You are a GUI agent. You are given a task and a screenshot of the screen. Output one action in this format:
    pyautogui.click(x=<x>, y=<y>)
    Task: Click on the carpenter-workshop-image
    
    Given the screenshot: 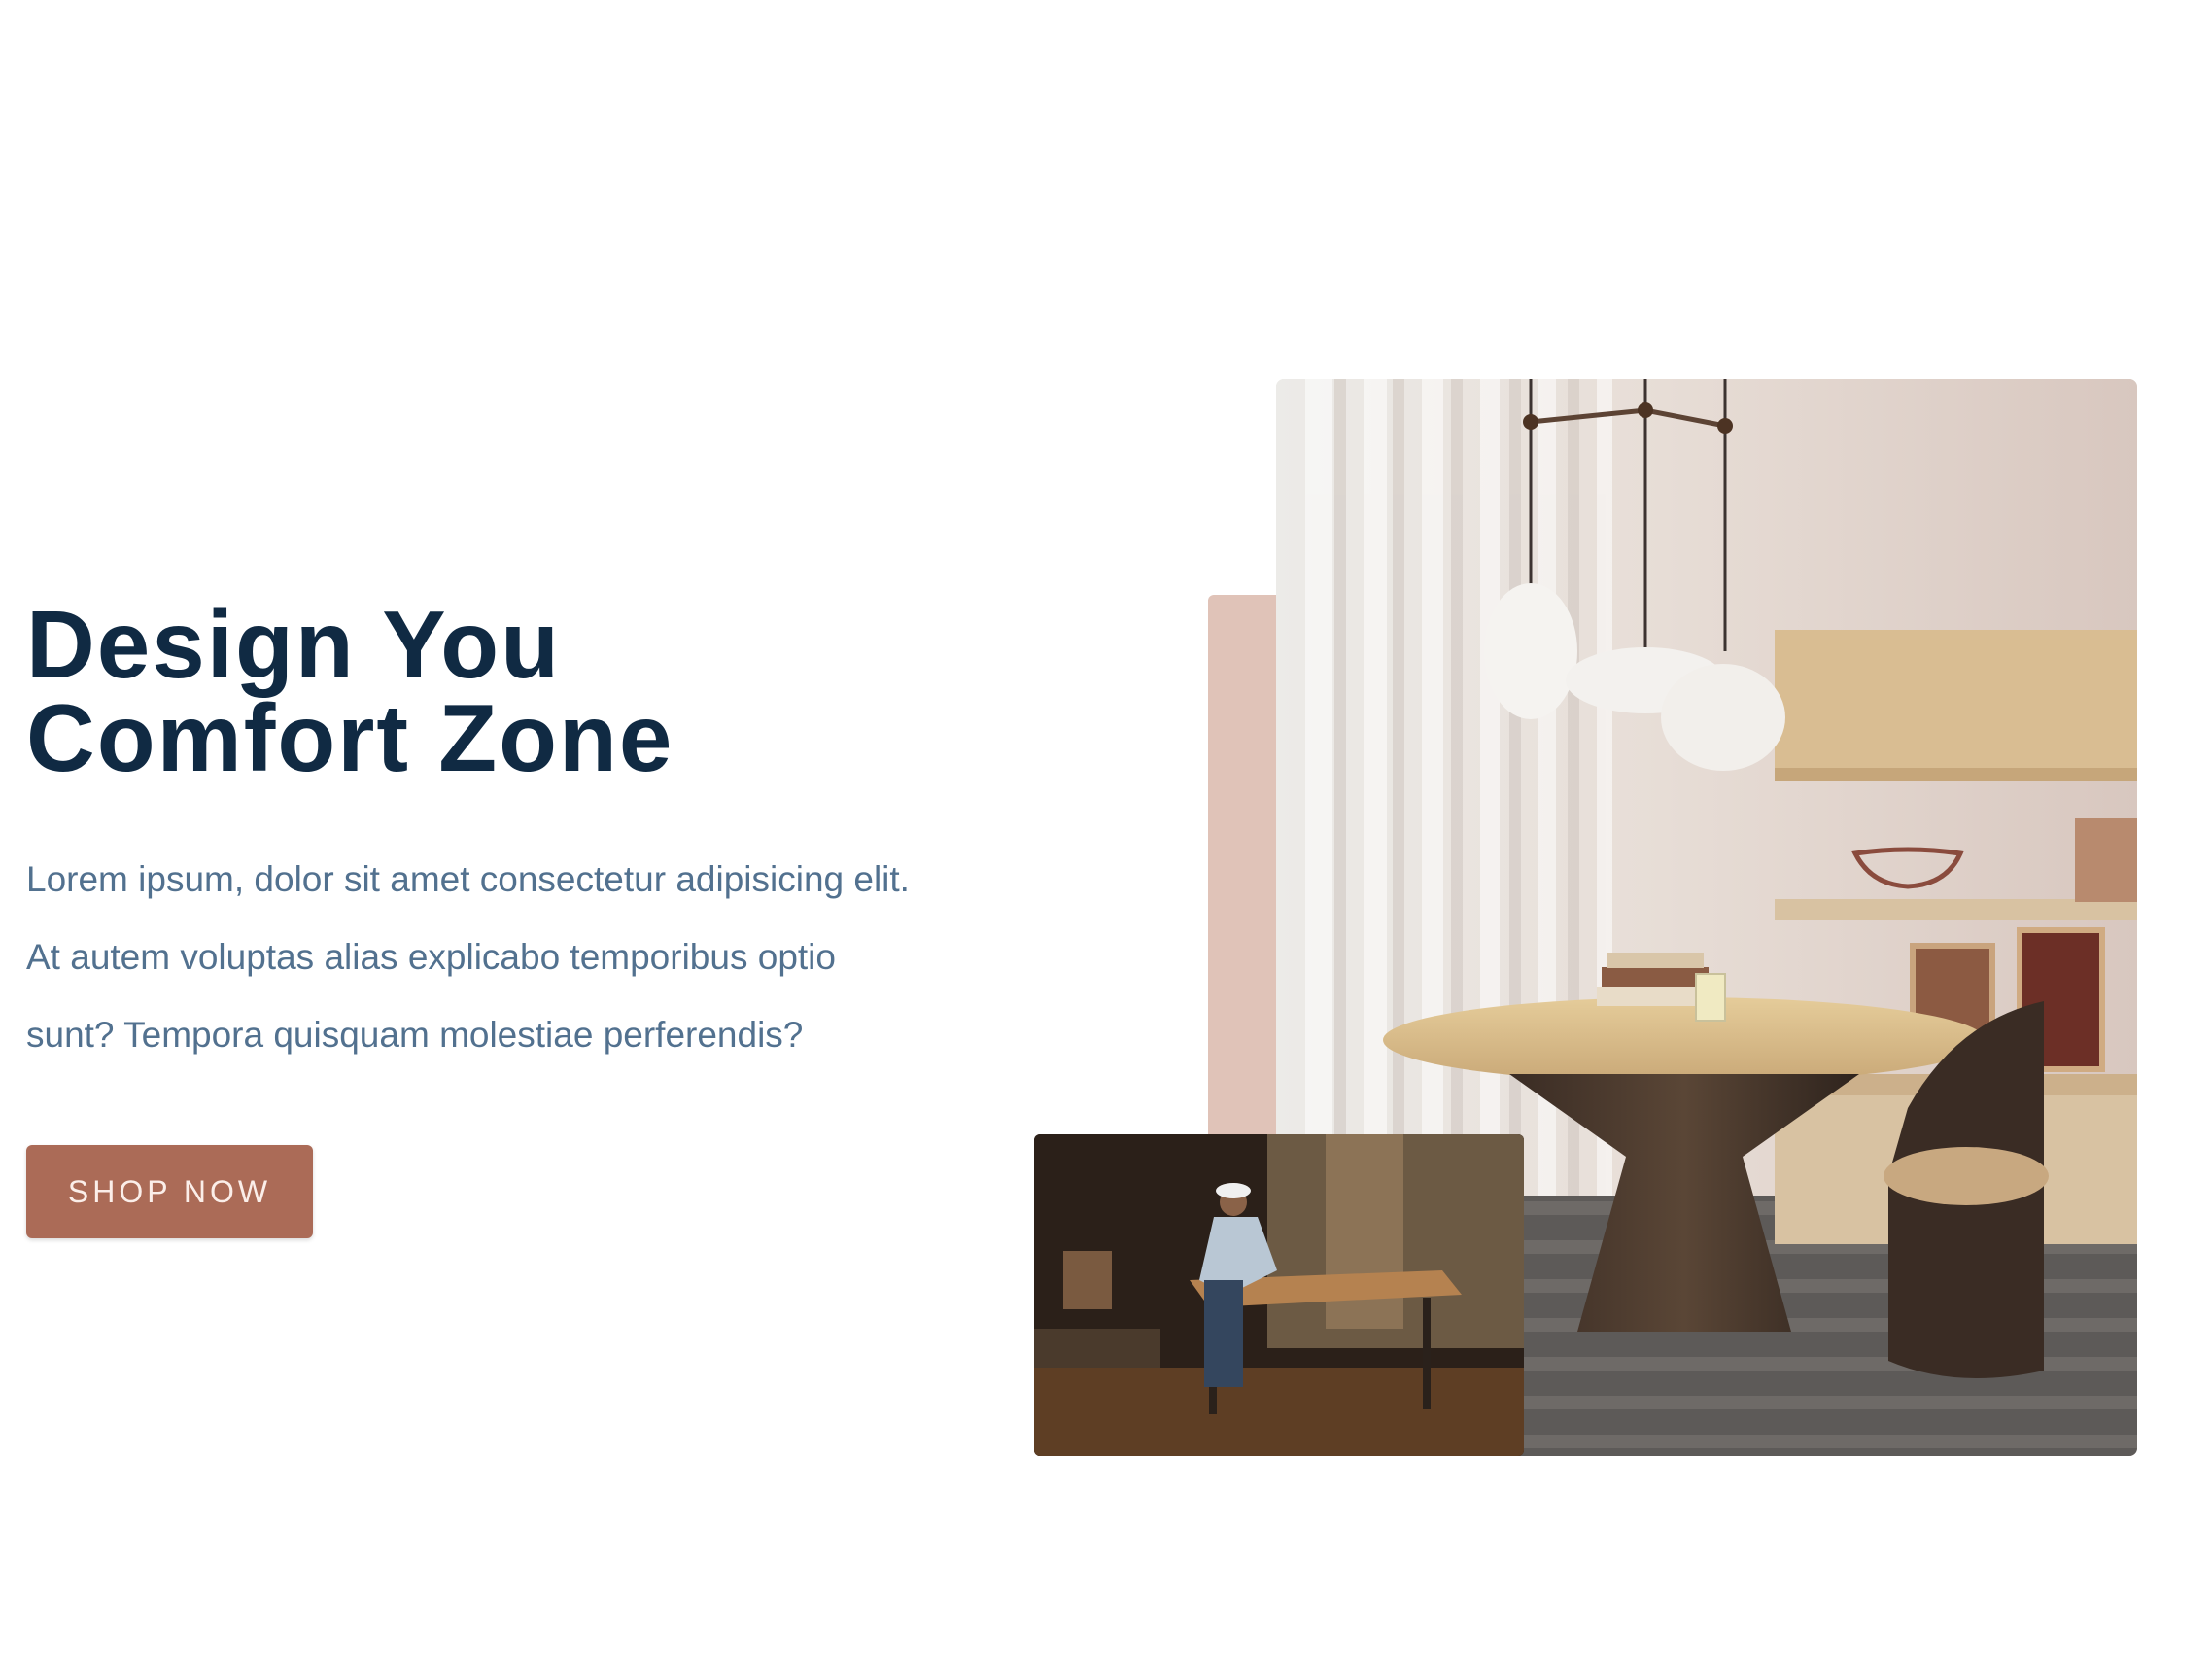 What is the action you would take?
    pyautogui.click(x=1279, y=1295)
    